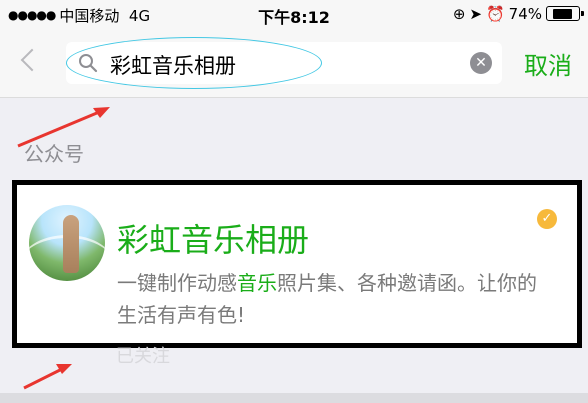  I want to click on avatar, so click(67, 243).